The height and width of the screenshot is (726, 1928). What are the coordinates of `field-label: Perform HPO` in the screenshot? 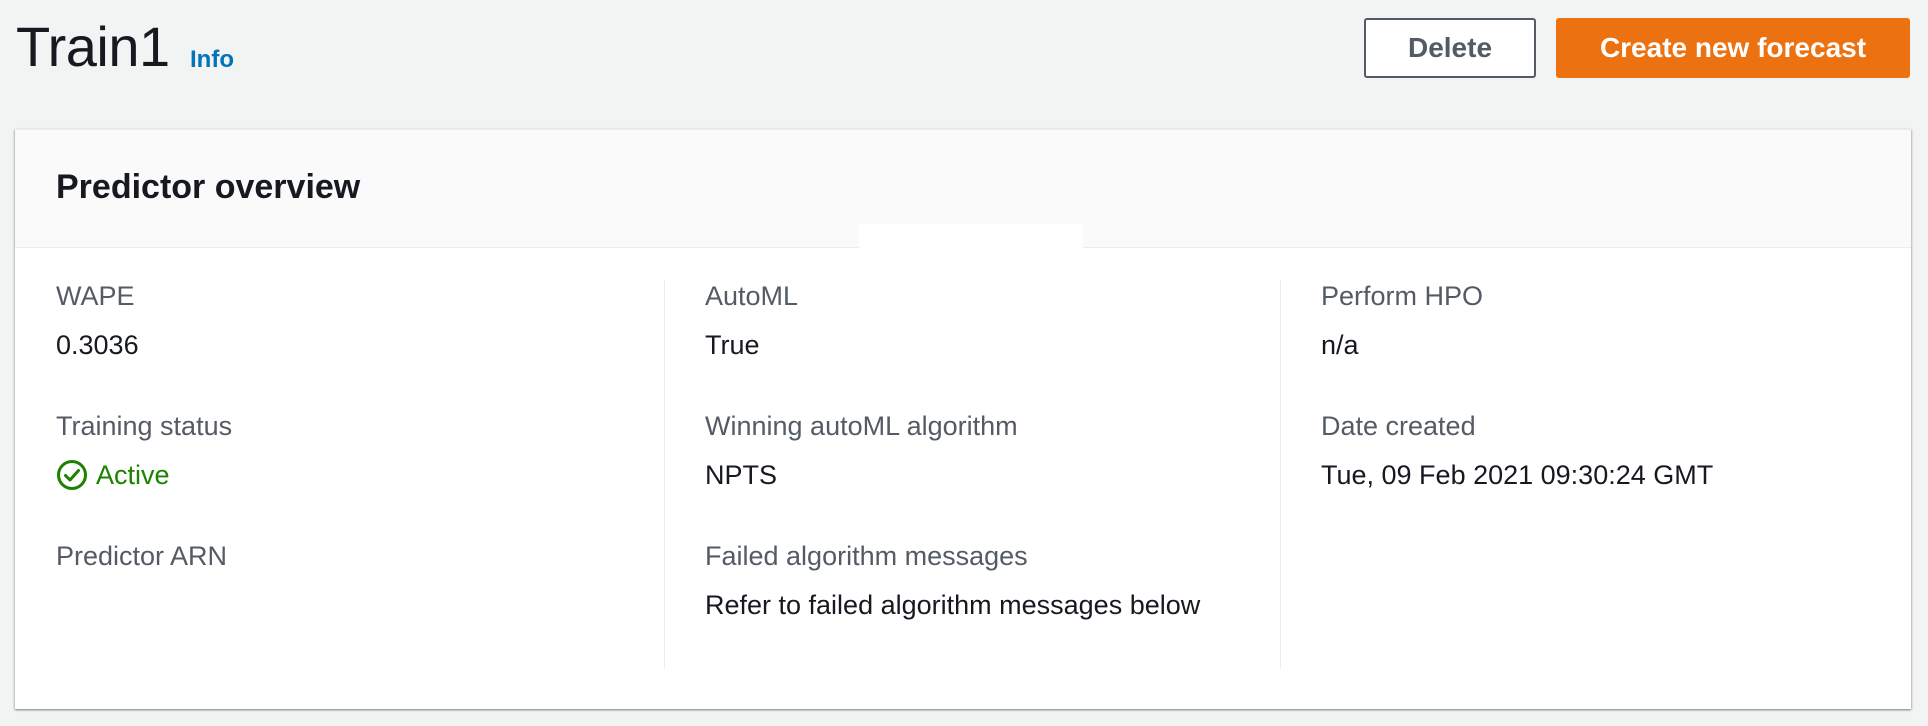 It's located at (1402, 296).